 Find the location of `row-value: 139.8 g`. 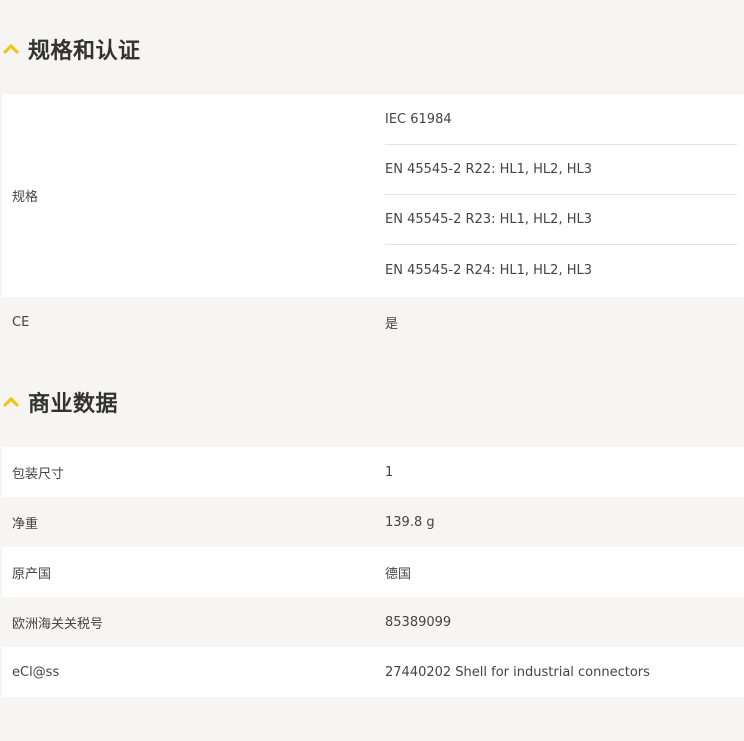

row-value: 139.8 g is located at coordinates (410, 522).